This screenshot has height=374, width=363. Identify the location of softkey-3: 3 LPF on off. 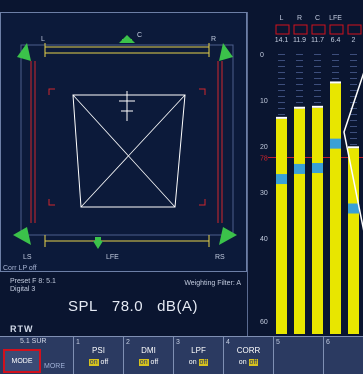
(198, 355).